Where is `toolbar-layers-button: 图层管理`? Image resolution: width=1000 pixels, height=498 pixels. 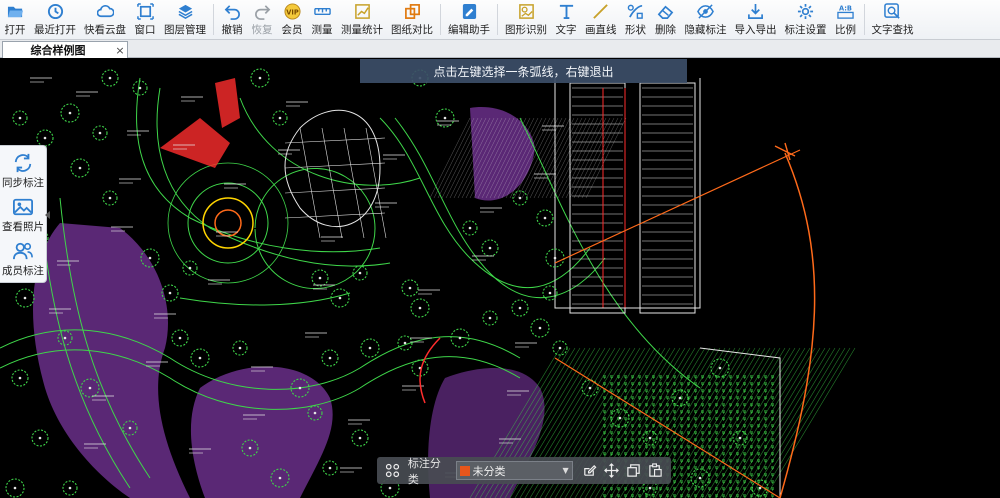 toolbar-layers-button: 图层管理 is located at coordinates (185, 19).